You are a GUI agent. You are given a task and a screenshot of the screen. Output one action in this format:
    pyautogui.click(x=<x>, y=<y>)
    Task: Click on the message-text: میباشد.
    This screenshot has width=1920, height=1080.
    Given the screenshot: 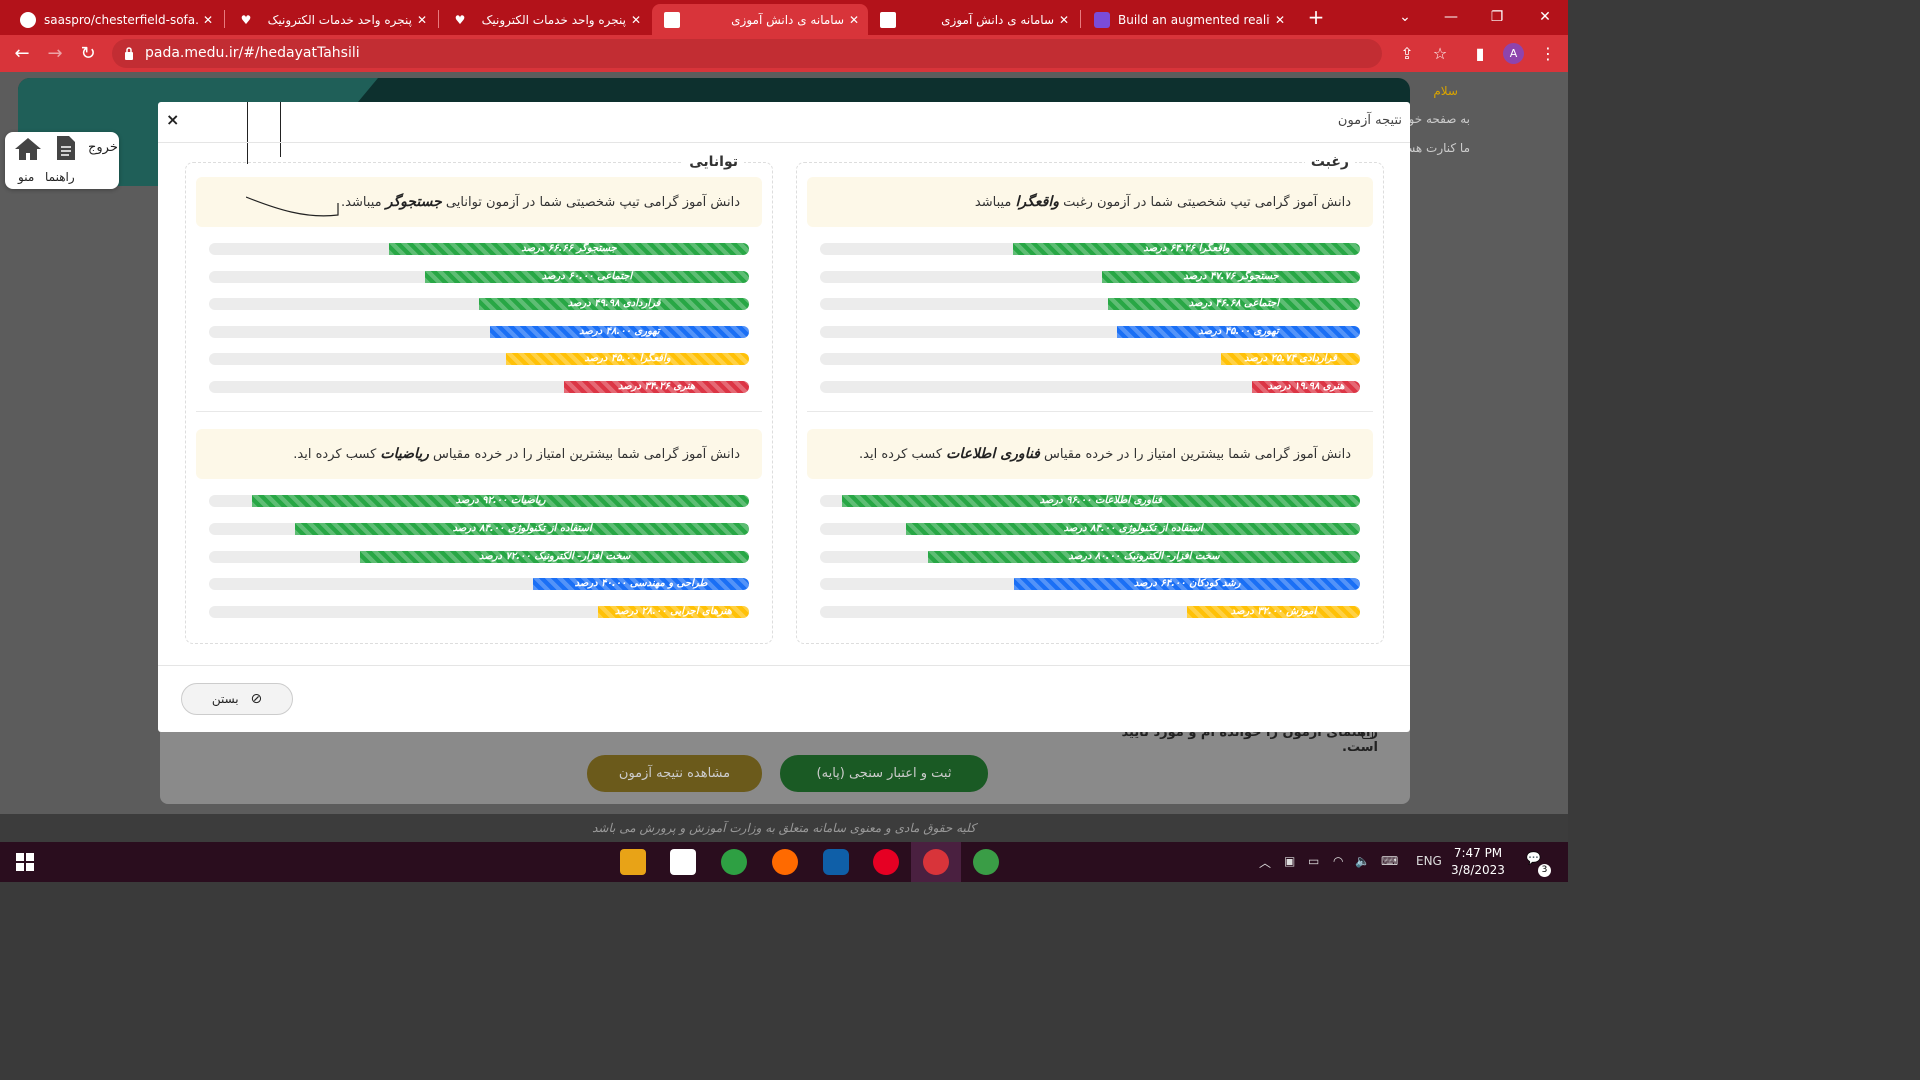 What is the action you would take?
    pyautogui.click(x=361, y=202)
    